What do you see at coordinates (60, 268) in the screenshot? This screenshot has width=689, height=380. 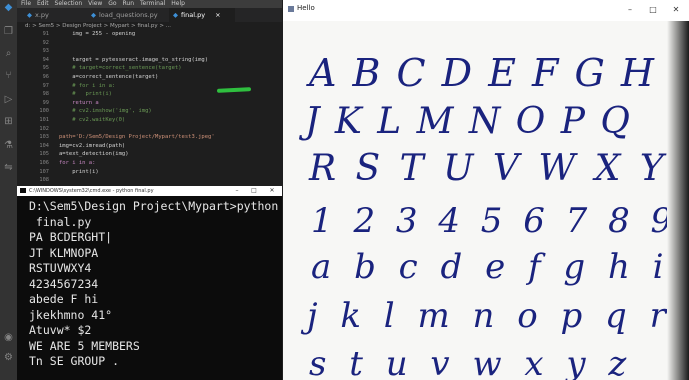 I see `console-line: RSTUVWXY4` at bounding box center [60, 268].